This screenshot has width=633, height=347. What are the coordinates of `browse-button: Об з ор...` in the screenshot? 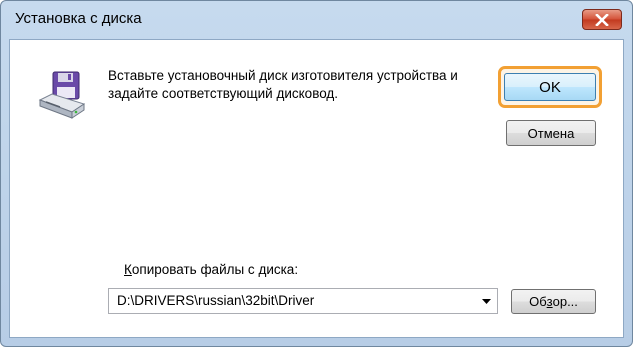 It's located at (553, 301).